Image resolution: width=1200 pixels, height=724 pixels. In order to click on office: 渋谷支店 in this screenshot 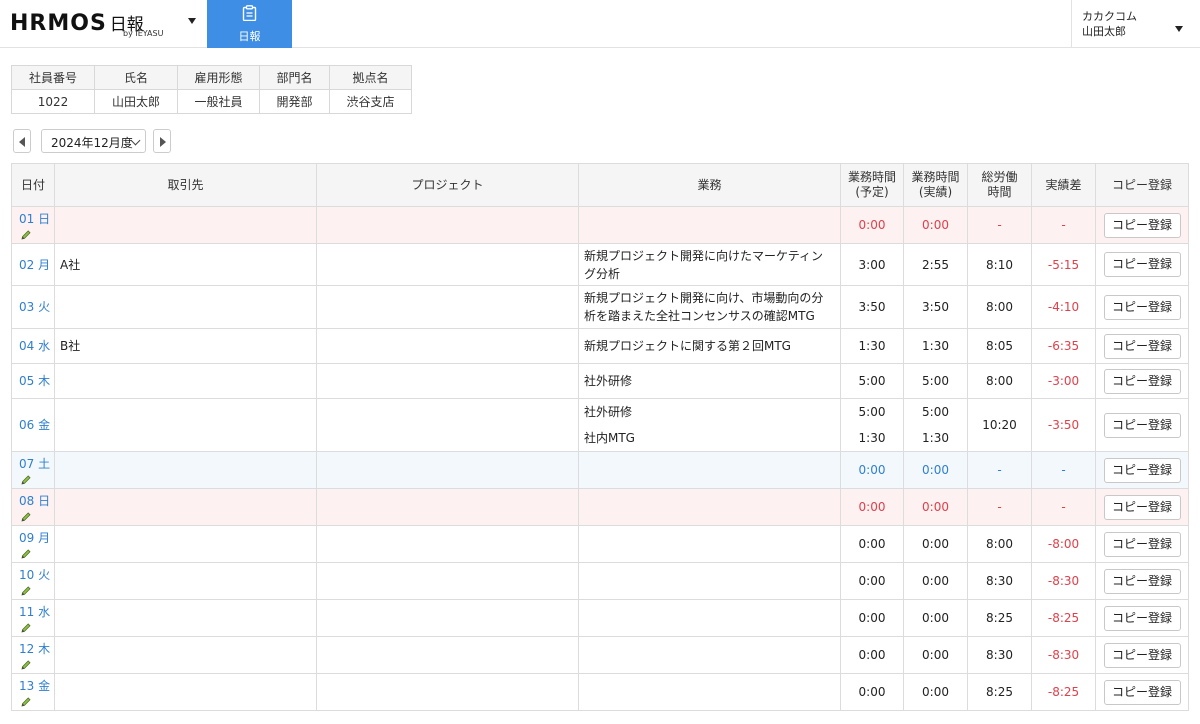, I will do `click(370, 101)`.